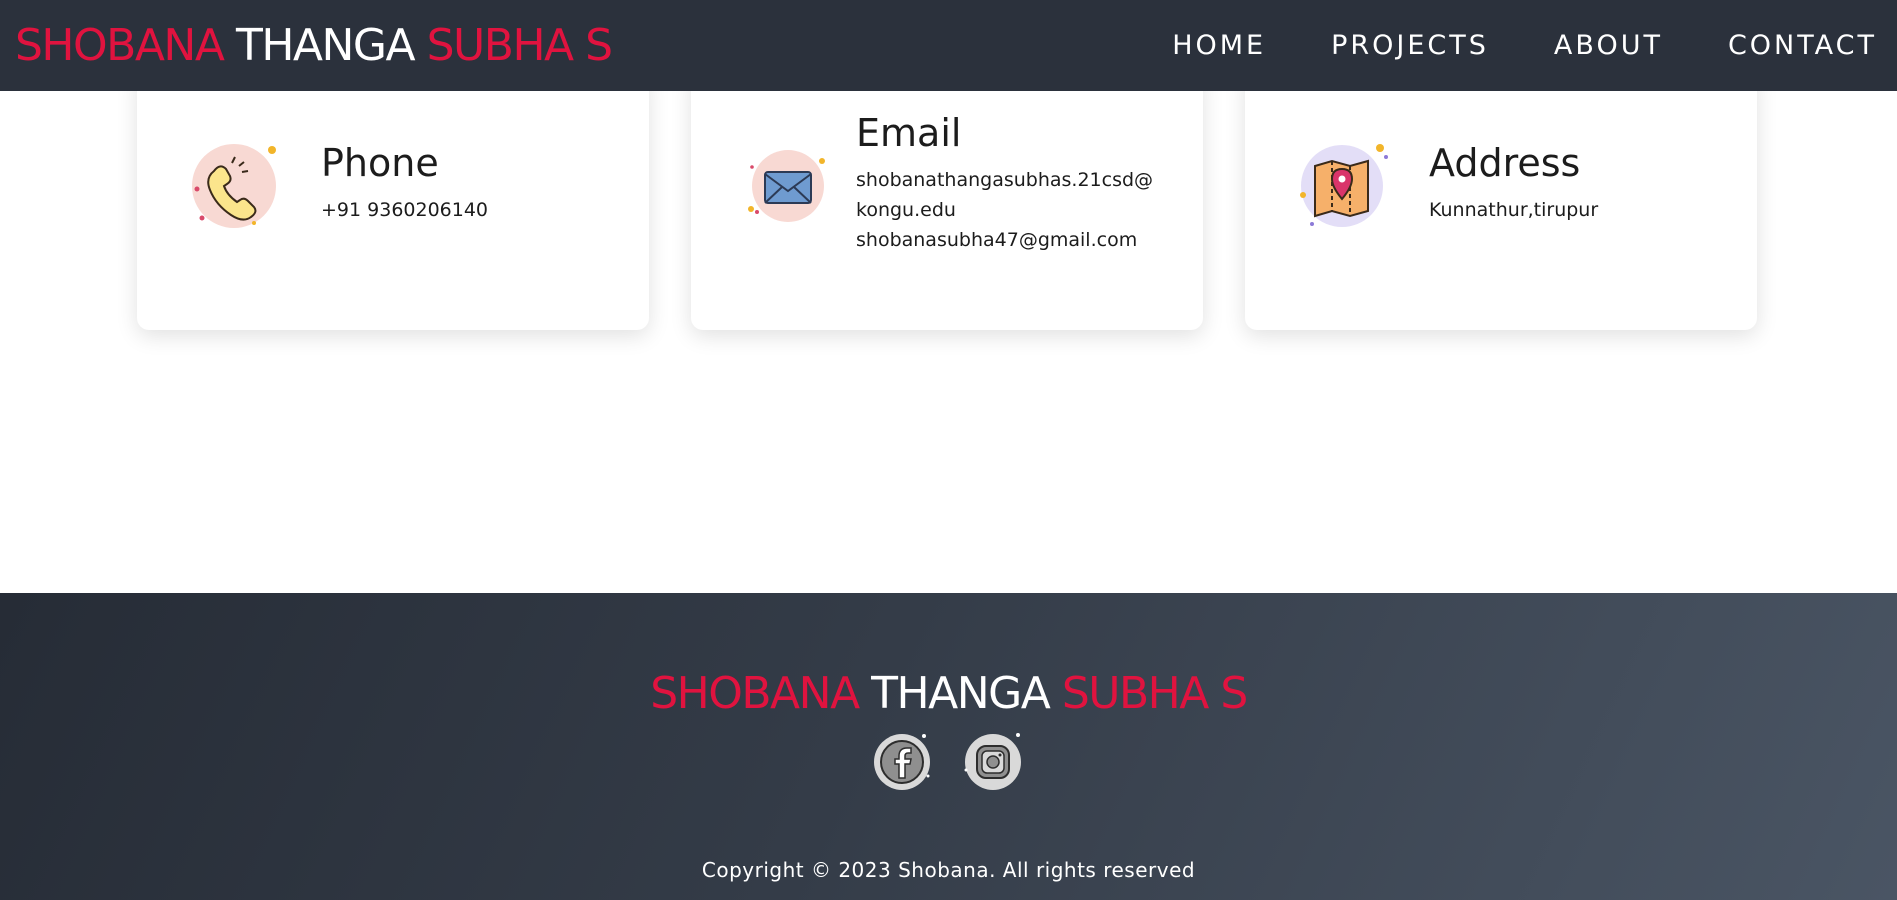 The height and width of the screenshot is (900, 1897). What do you see at coordinates (1154, 693) in the screenshot?
I see `footer-logo-last-name: SUBHA S` at bounding box center [1154, 693].